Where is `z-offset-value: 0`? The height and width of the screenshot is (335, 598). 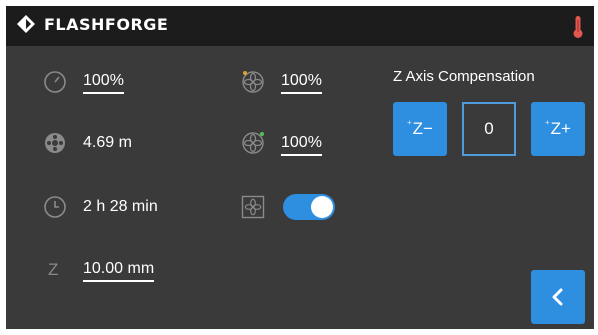
z-offset-value: 0 is located at coordinates (489, 129).